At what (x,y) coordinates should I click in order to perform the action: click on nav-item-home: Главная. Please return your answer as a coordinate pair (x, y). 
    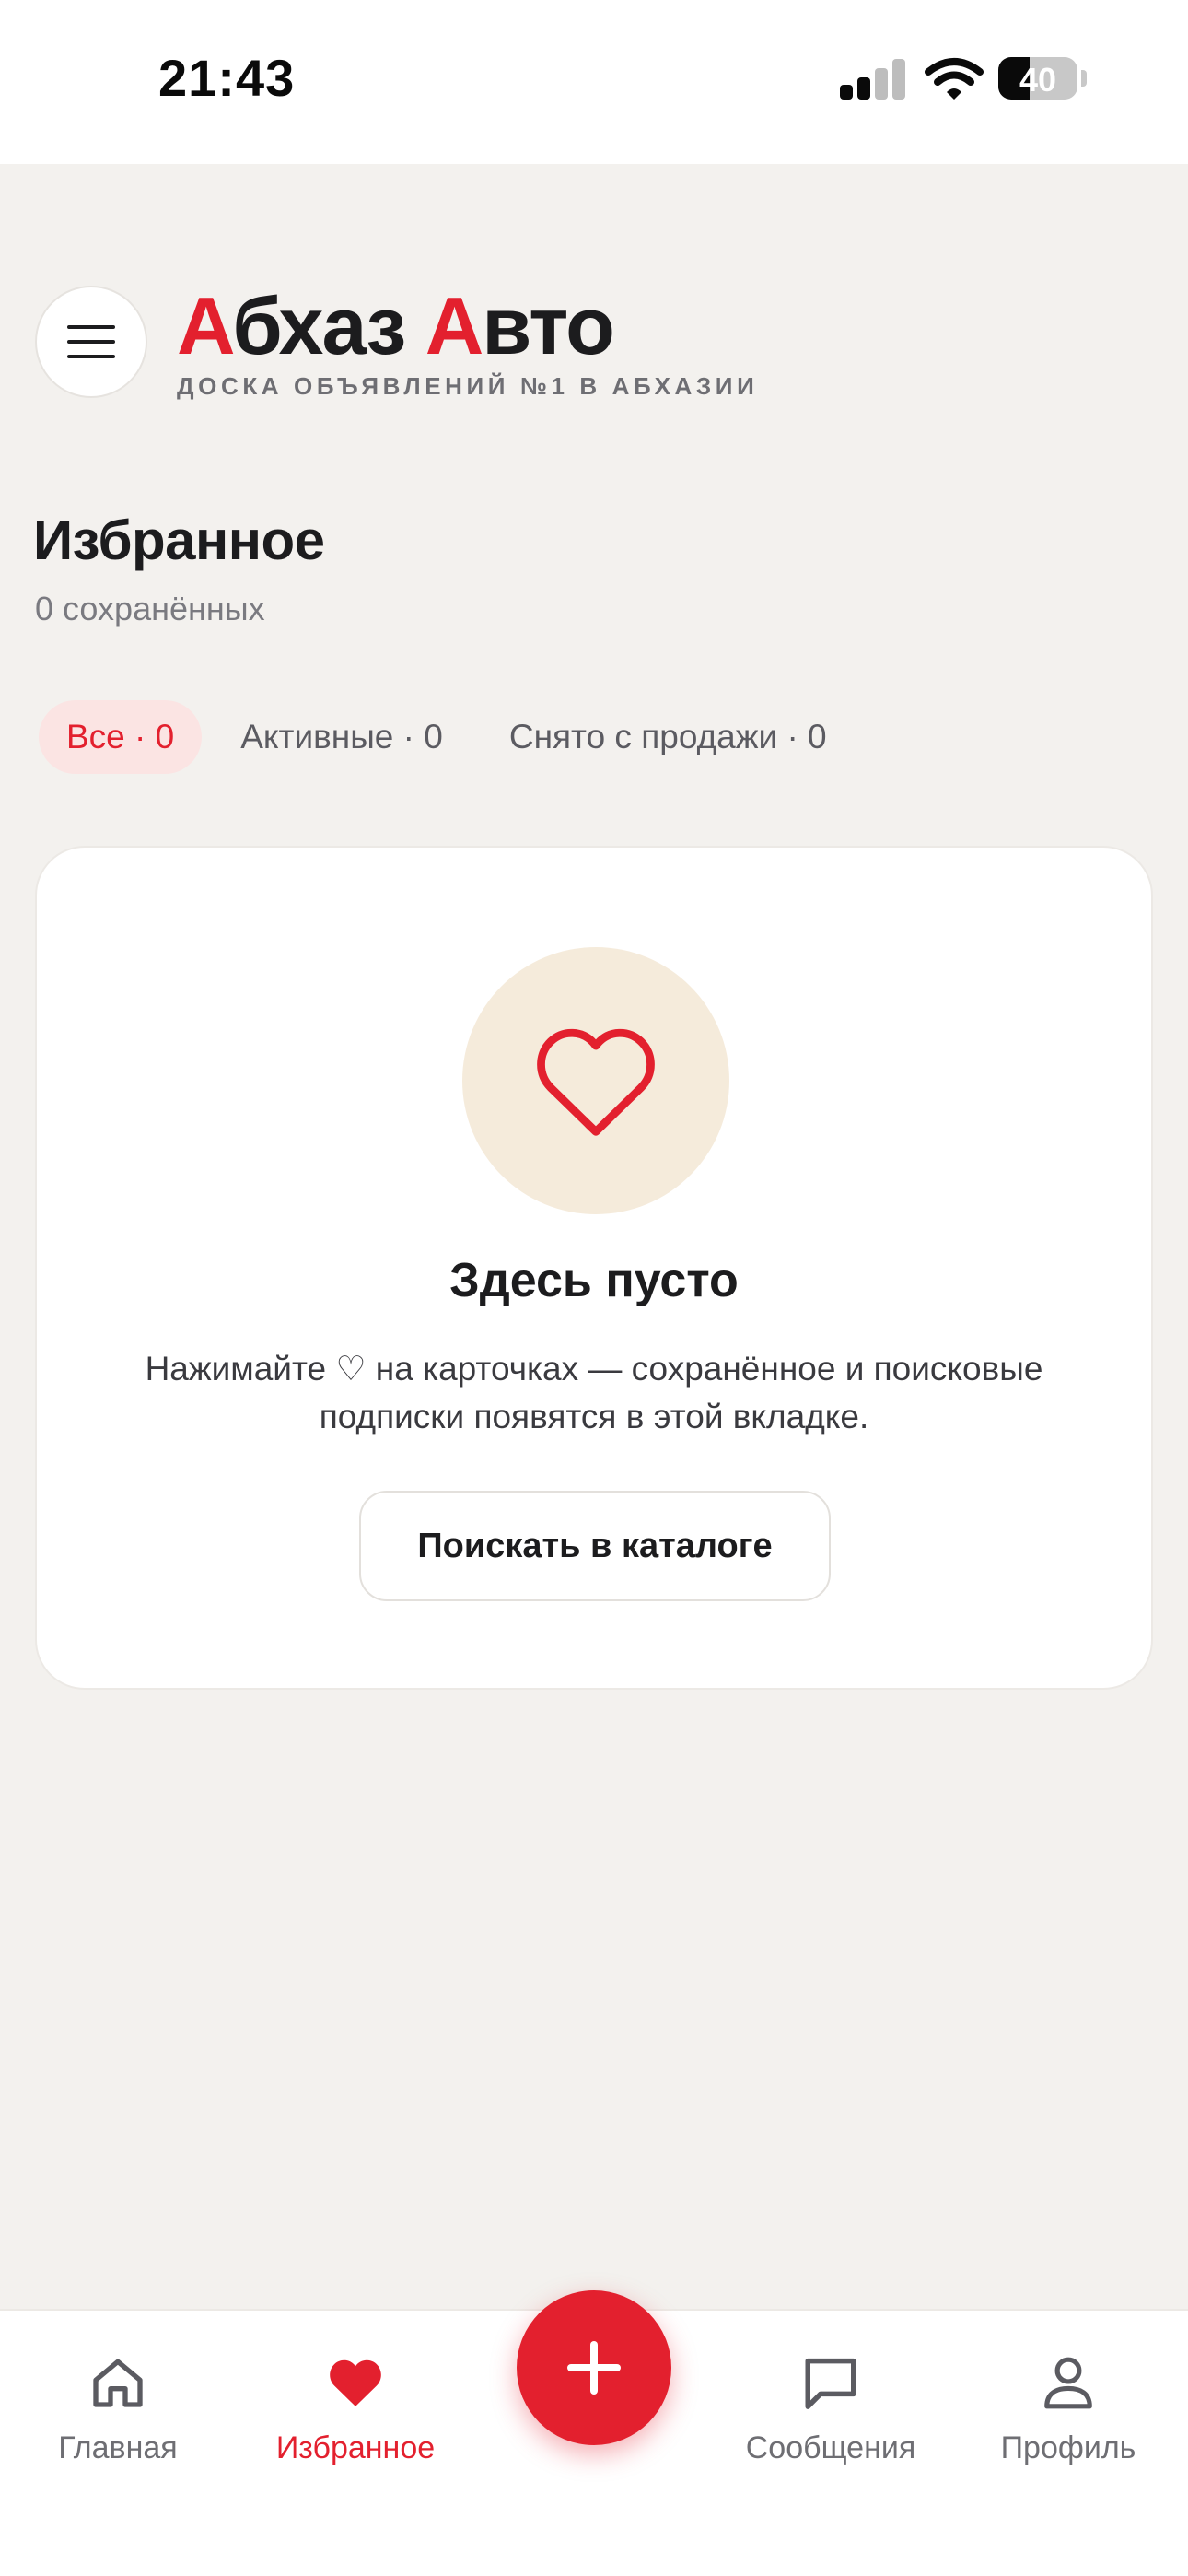
    Looking at the image, I should click on (117, 2407).